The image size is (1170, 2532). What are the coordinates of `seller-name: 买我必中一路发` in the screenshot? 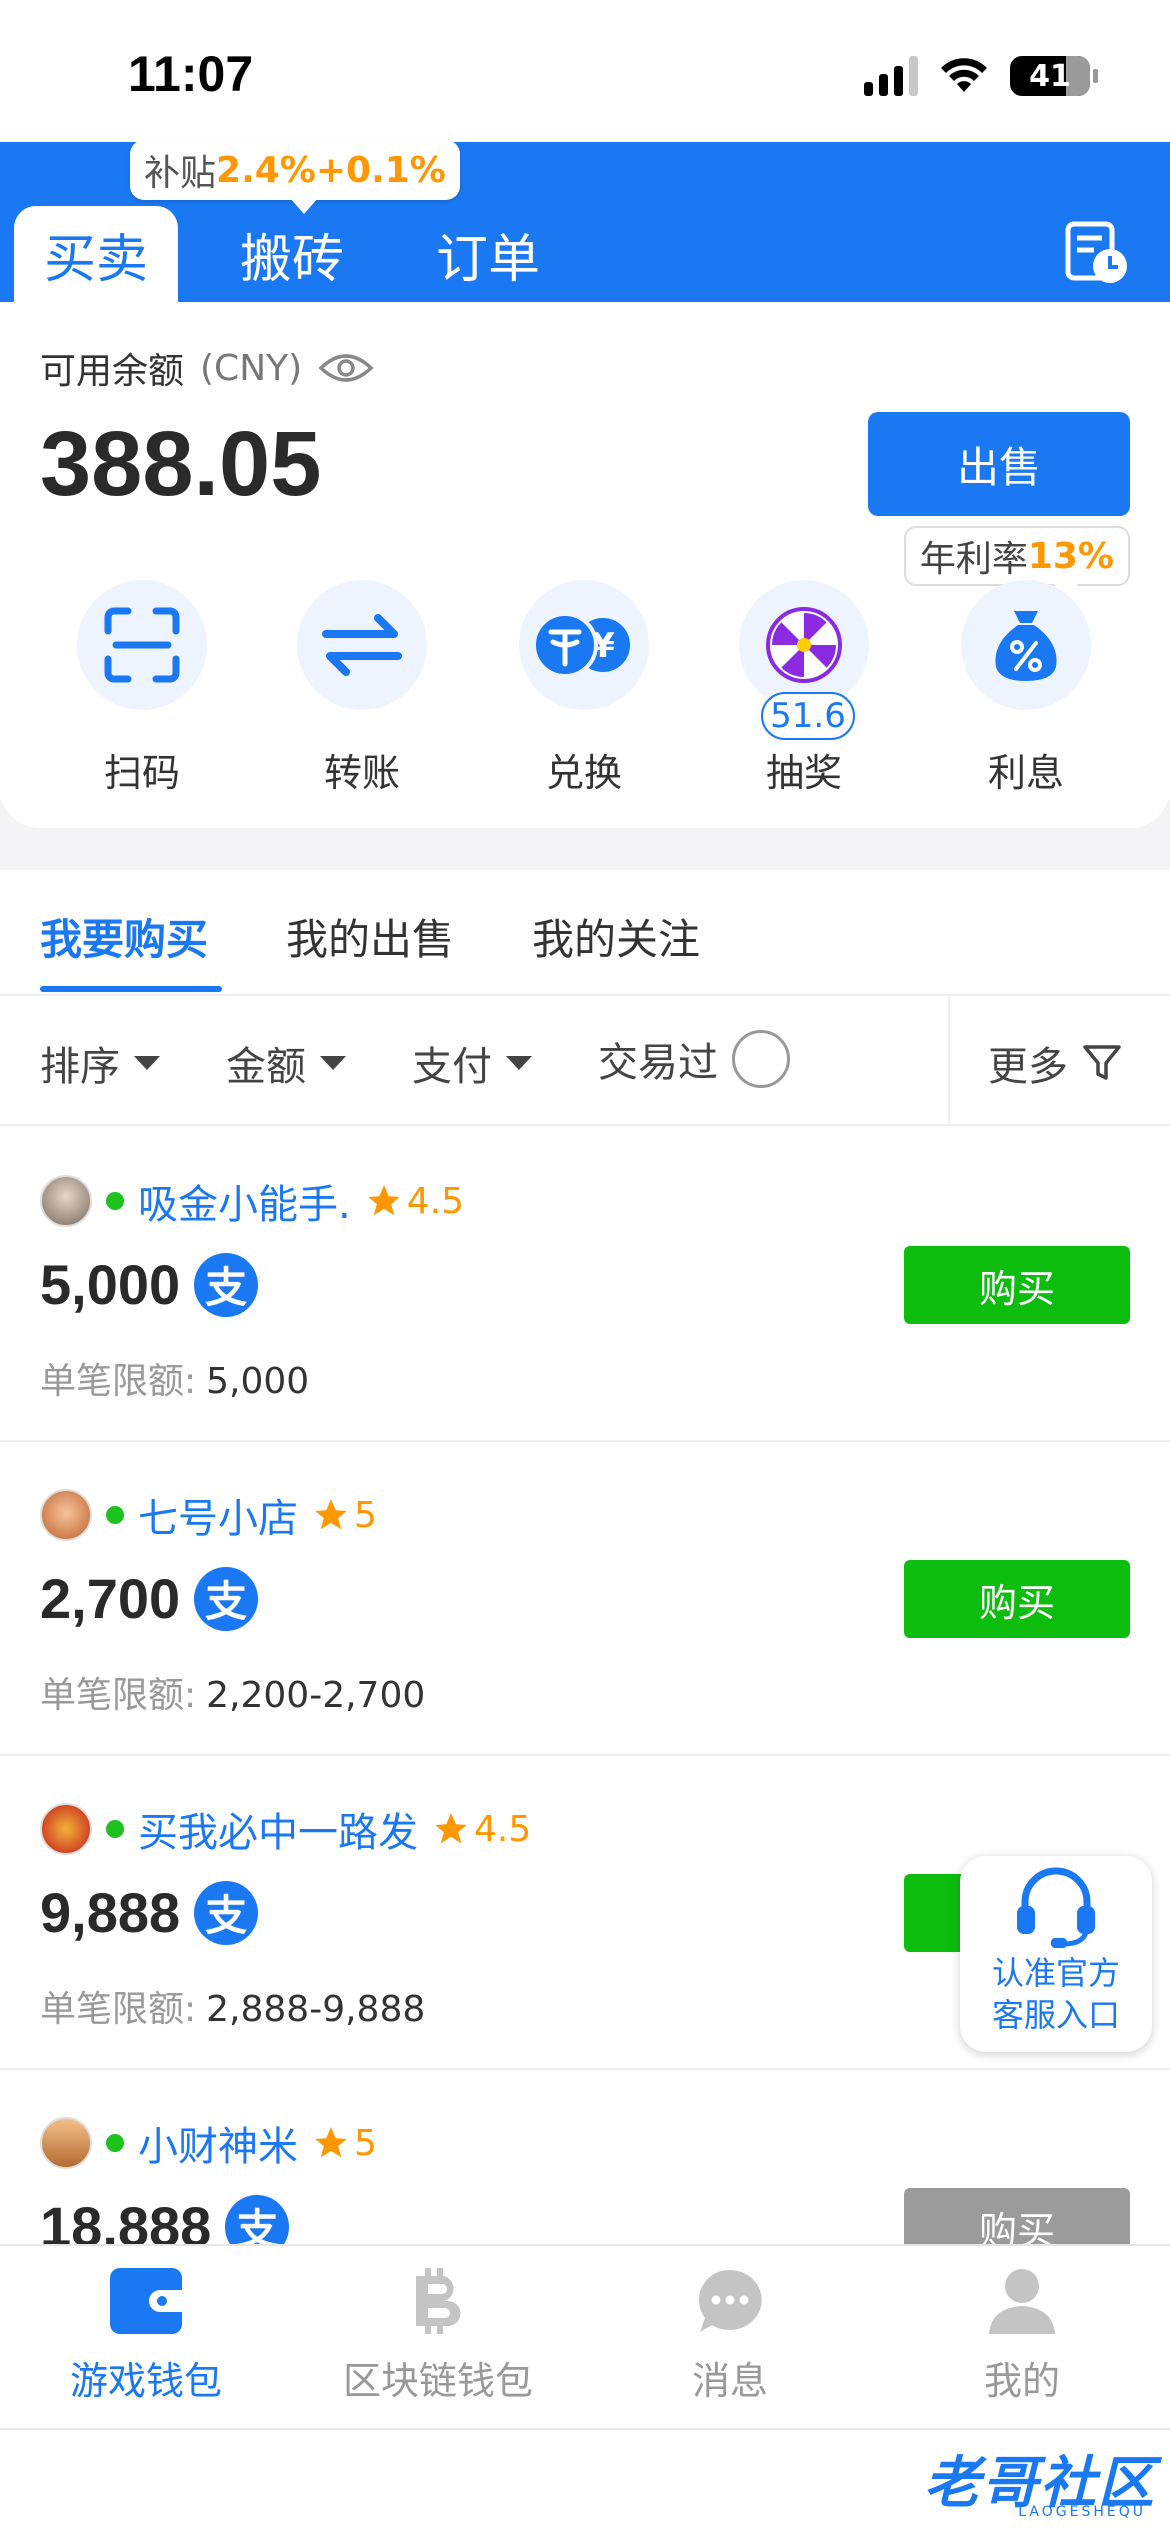 It's located at (278, 1829).